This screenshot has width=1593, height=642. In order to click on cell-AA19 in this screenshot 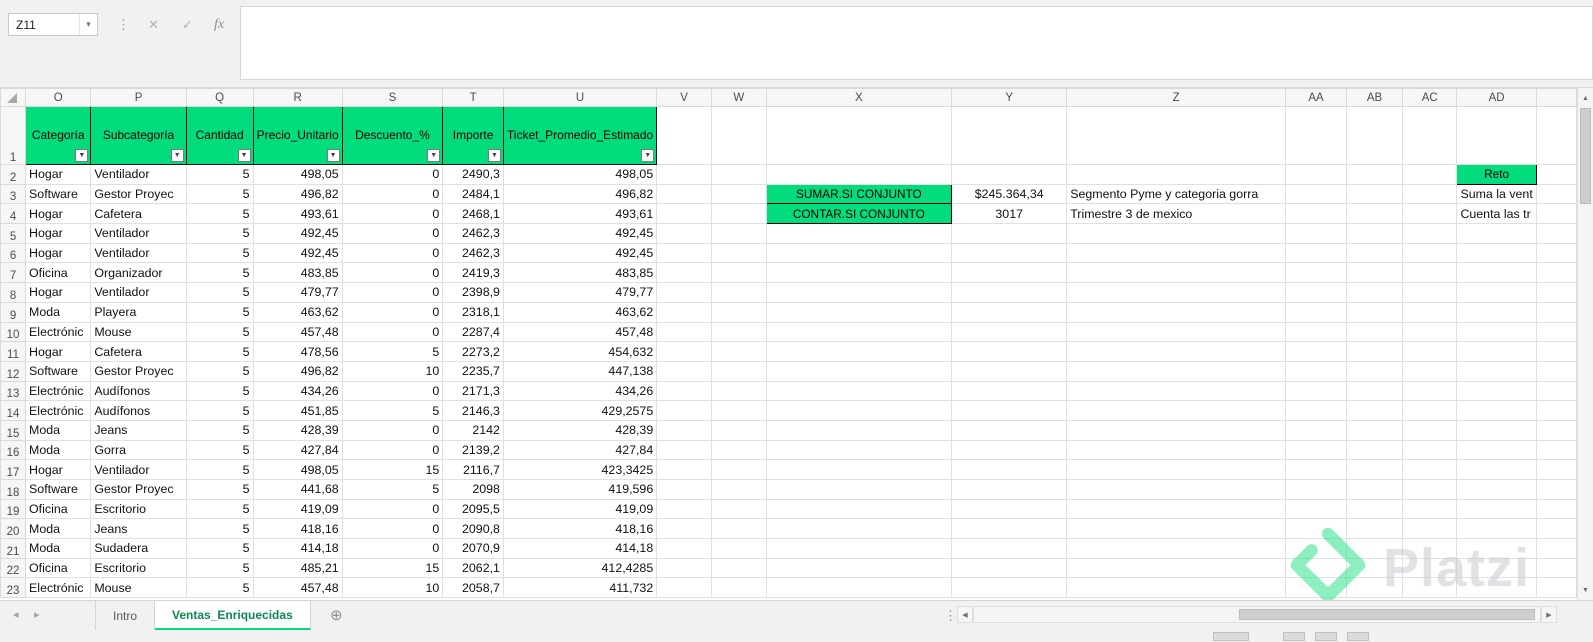, I will do `click(1316, 509)`.